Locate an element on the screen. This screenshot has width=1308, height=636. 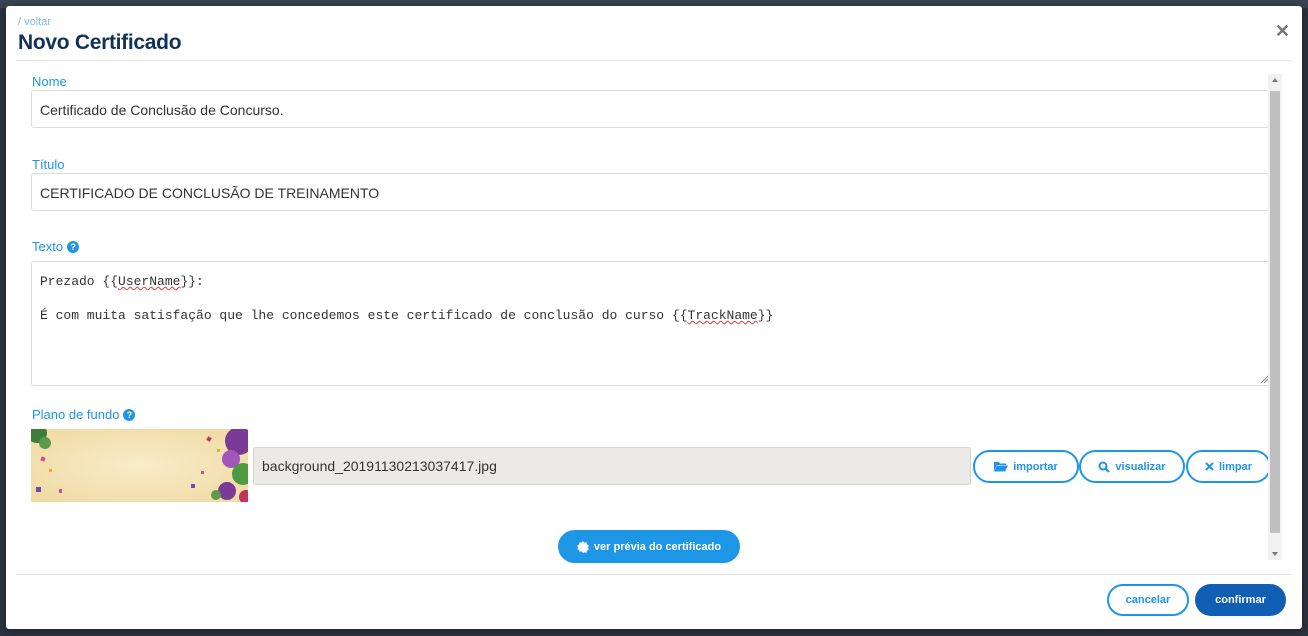
back-link: / voltar is located at coordinates (34, 22).